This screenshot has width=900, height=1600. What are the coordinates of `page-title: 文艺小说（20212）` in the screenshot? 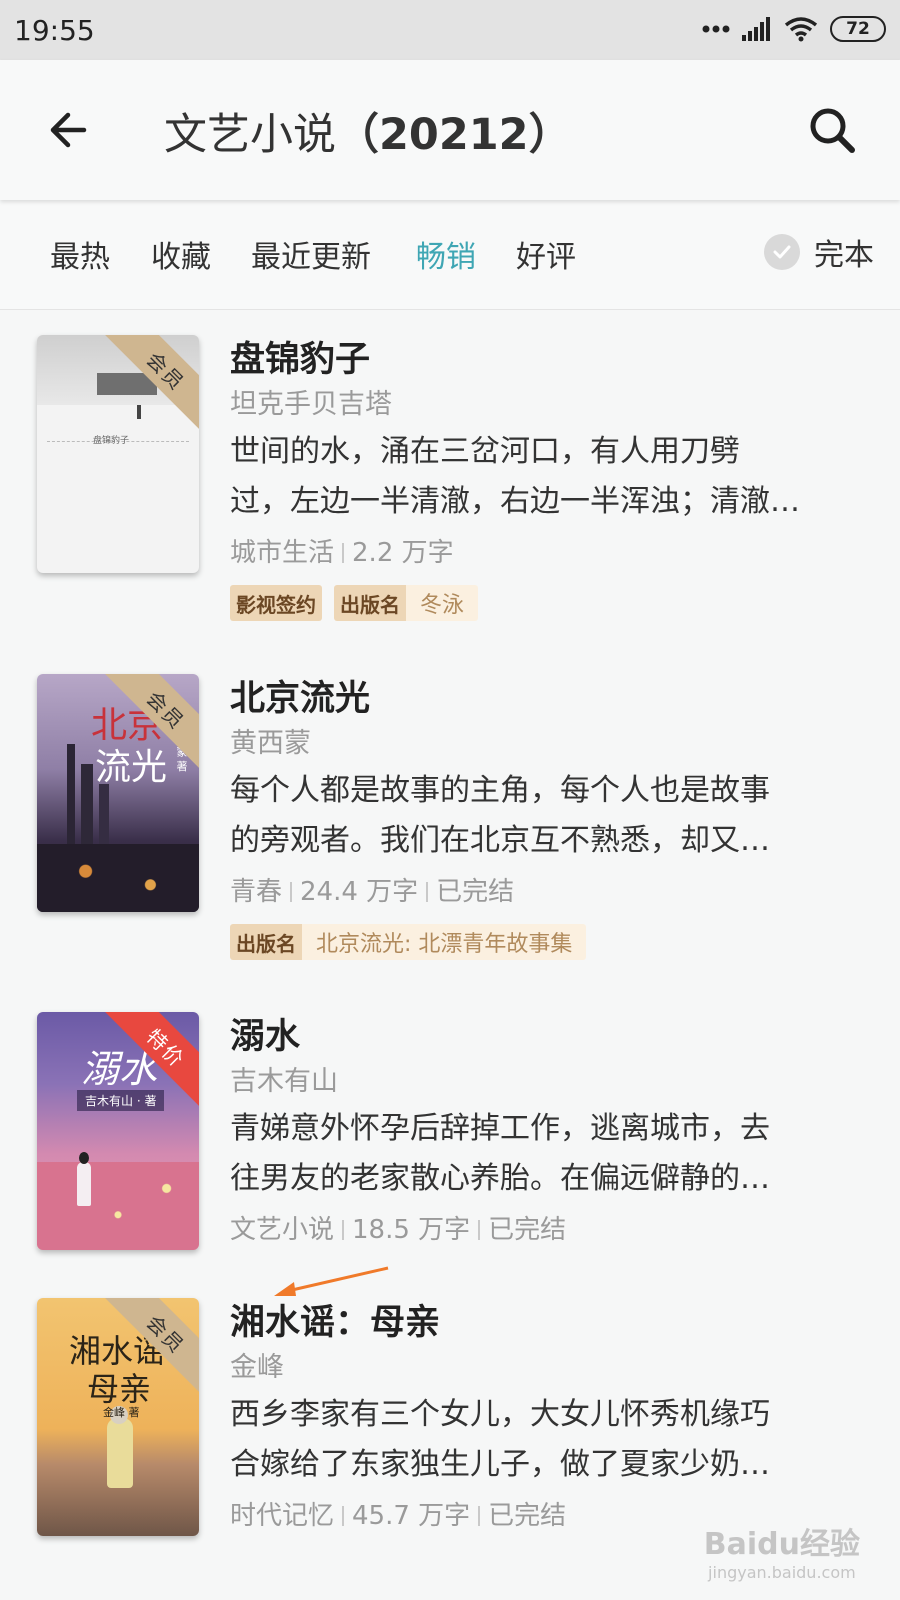 It's located at (368, 131).